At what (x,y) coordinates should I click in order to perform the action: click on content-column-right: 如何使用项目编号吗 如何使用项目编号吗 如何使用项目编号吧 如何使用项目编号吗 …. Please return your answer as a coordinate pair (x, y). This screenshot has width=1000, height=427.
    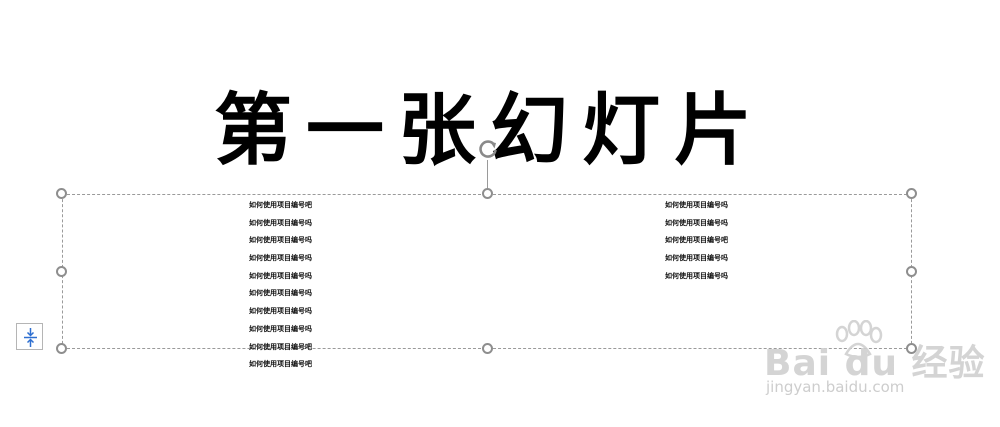
    Looking at the image, I should click on (696, 241).